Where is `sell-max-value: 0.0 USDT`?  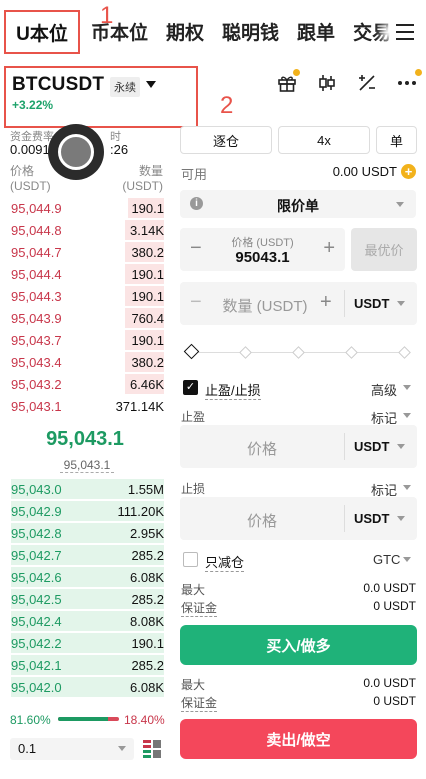
sell-max-value: 0.0 USDT is located at coordinates (389, 683).